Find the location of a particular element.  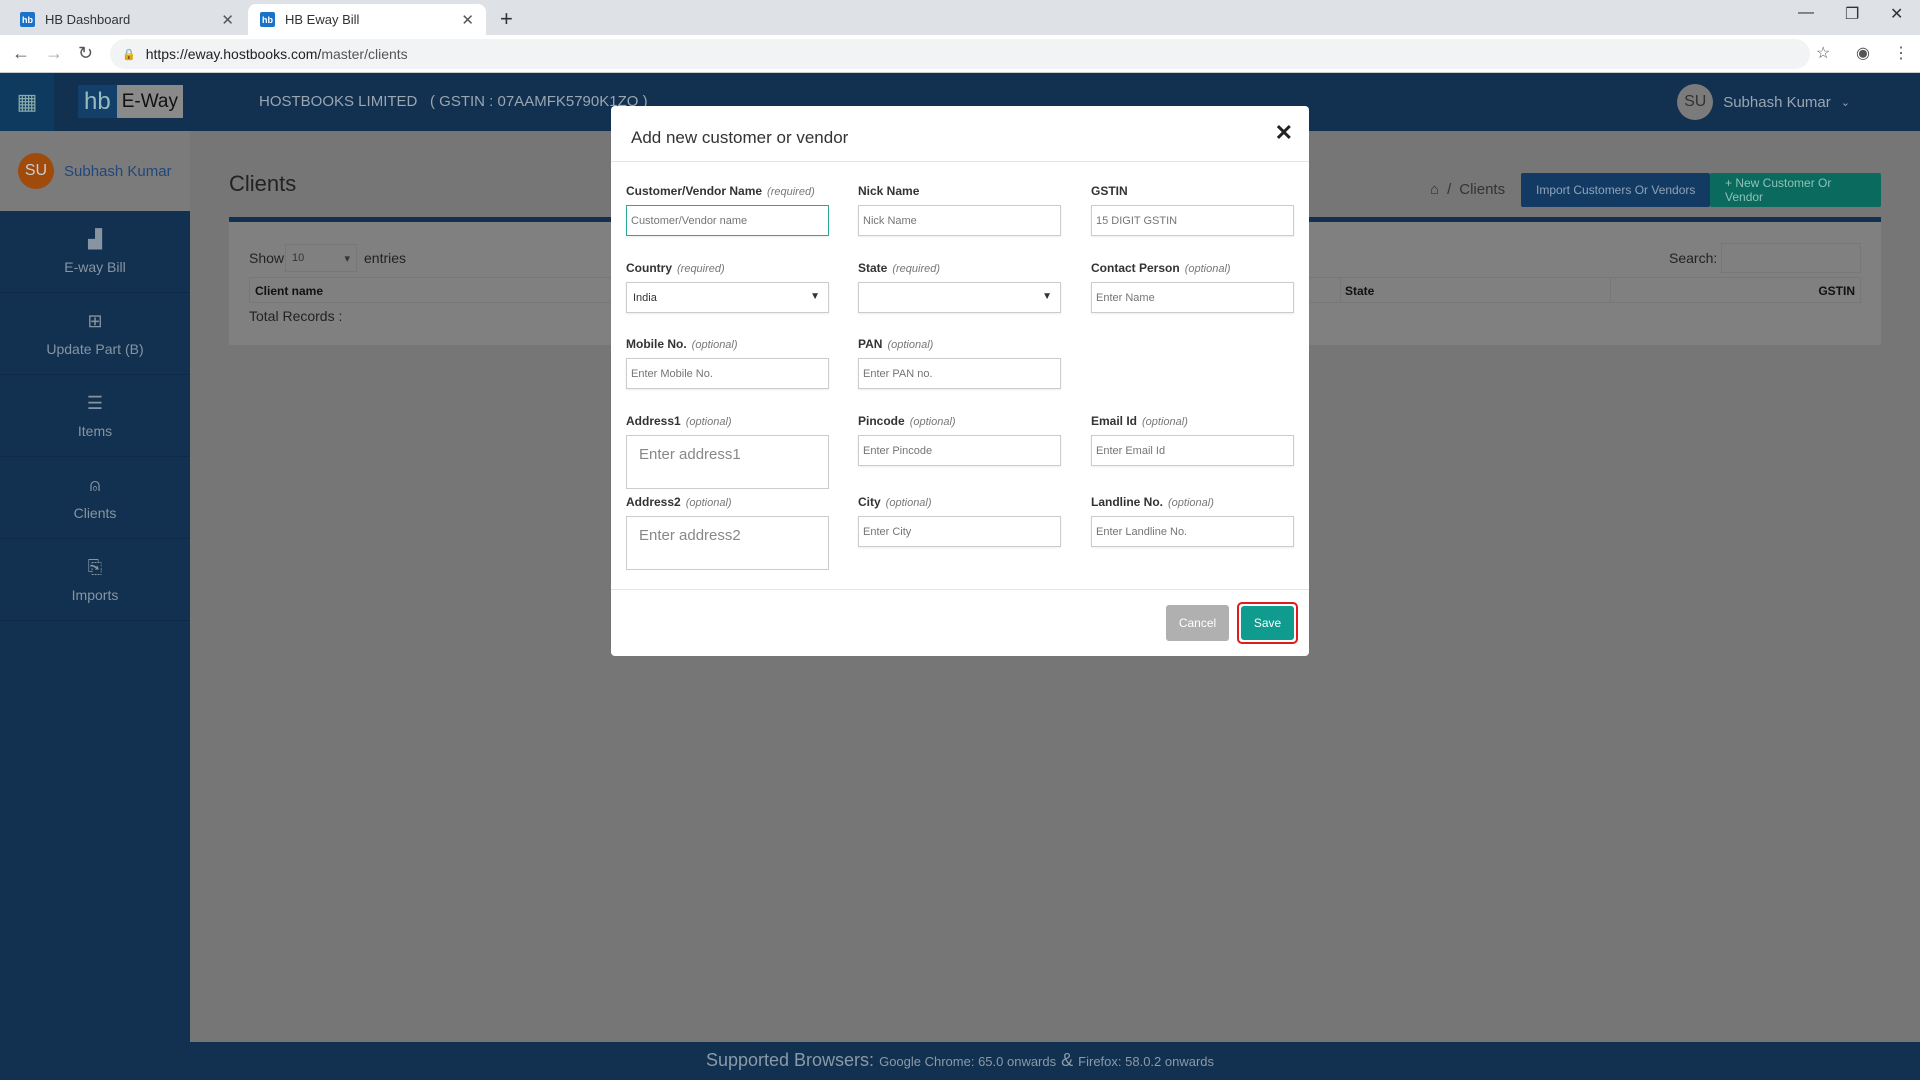

email-label: Email Id (optional) is located at coordinates (1139, 421).